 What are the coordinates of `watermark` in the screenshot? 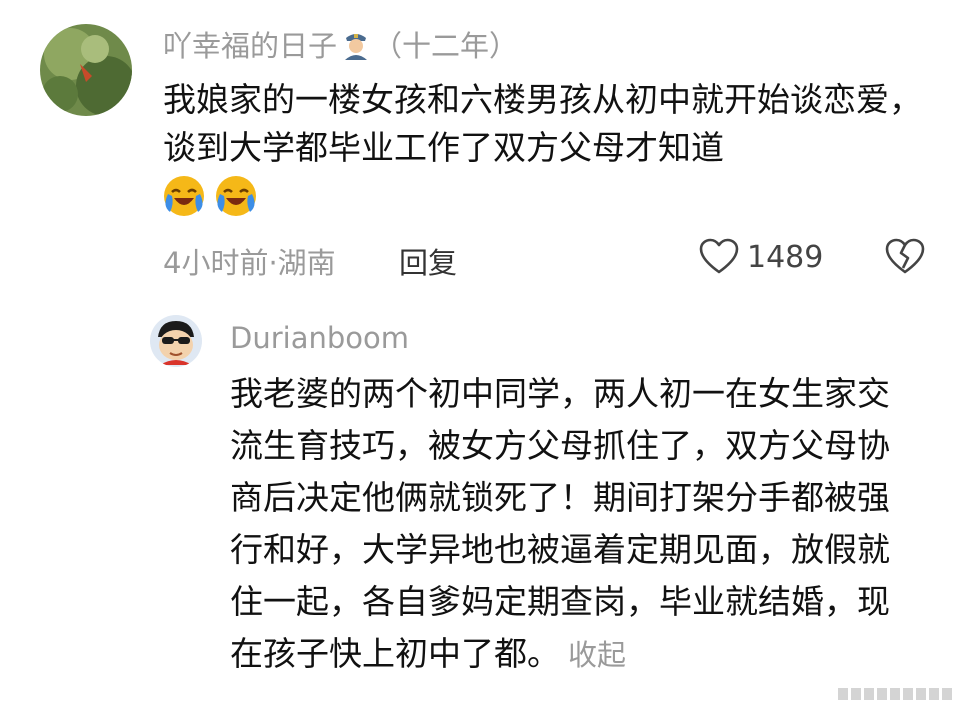 It's located at (897, 694).